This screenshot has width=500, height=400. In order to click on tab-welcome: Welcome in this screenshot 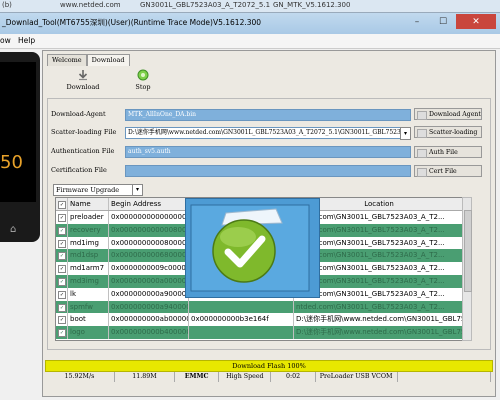, I will do `click(67, 60)`.